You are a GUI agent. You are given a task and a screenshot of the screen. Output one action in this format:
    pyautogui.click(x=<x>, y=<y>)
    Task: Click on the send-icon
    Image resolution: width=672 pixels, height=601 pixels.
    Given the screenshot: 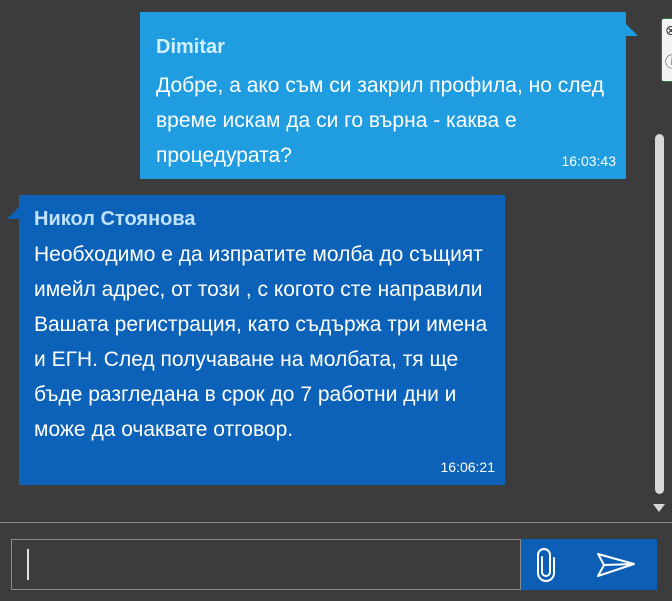 What is the action you would take?
    pyautogui.click(x=616, y=565)
    